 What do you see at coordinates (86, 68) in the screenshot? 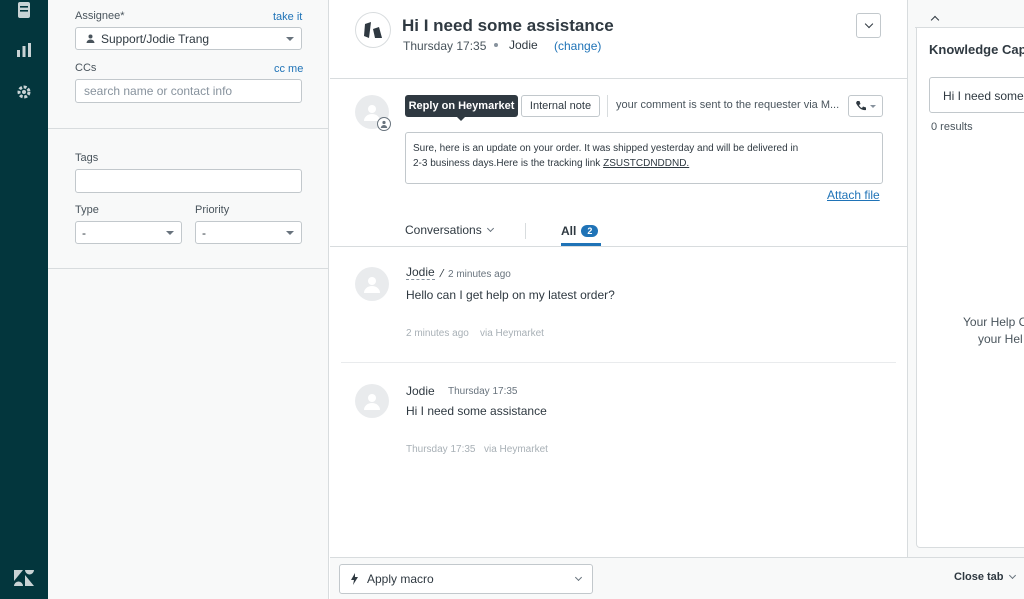
I see `ccs-label: CCs` at bounding box center [86, 68].